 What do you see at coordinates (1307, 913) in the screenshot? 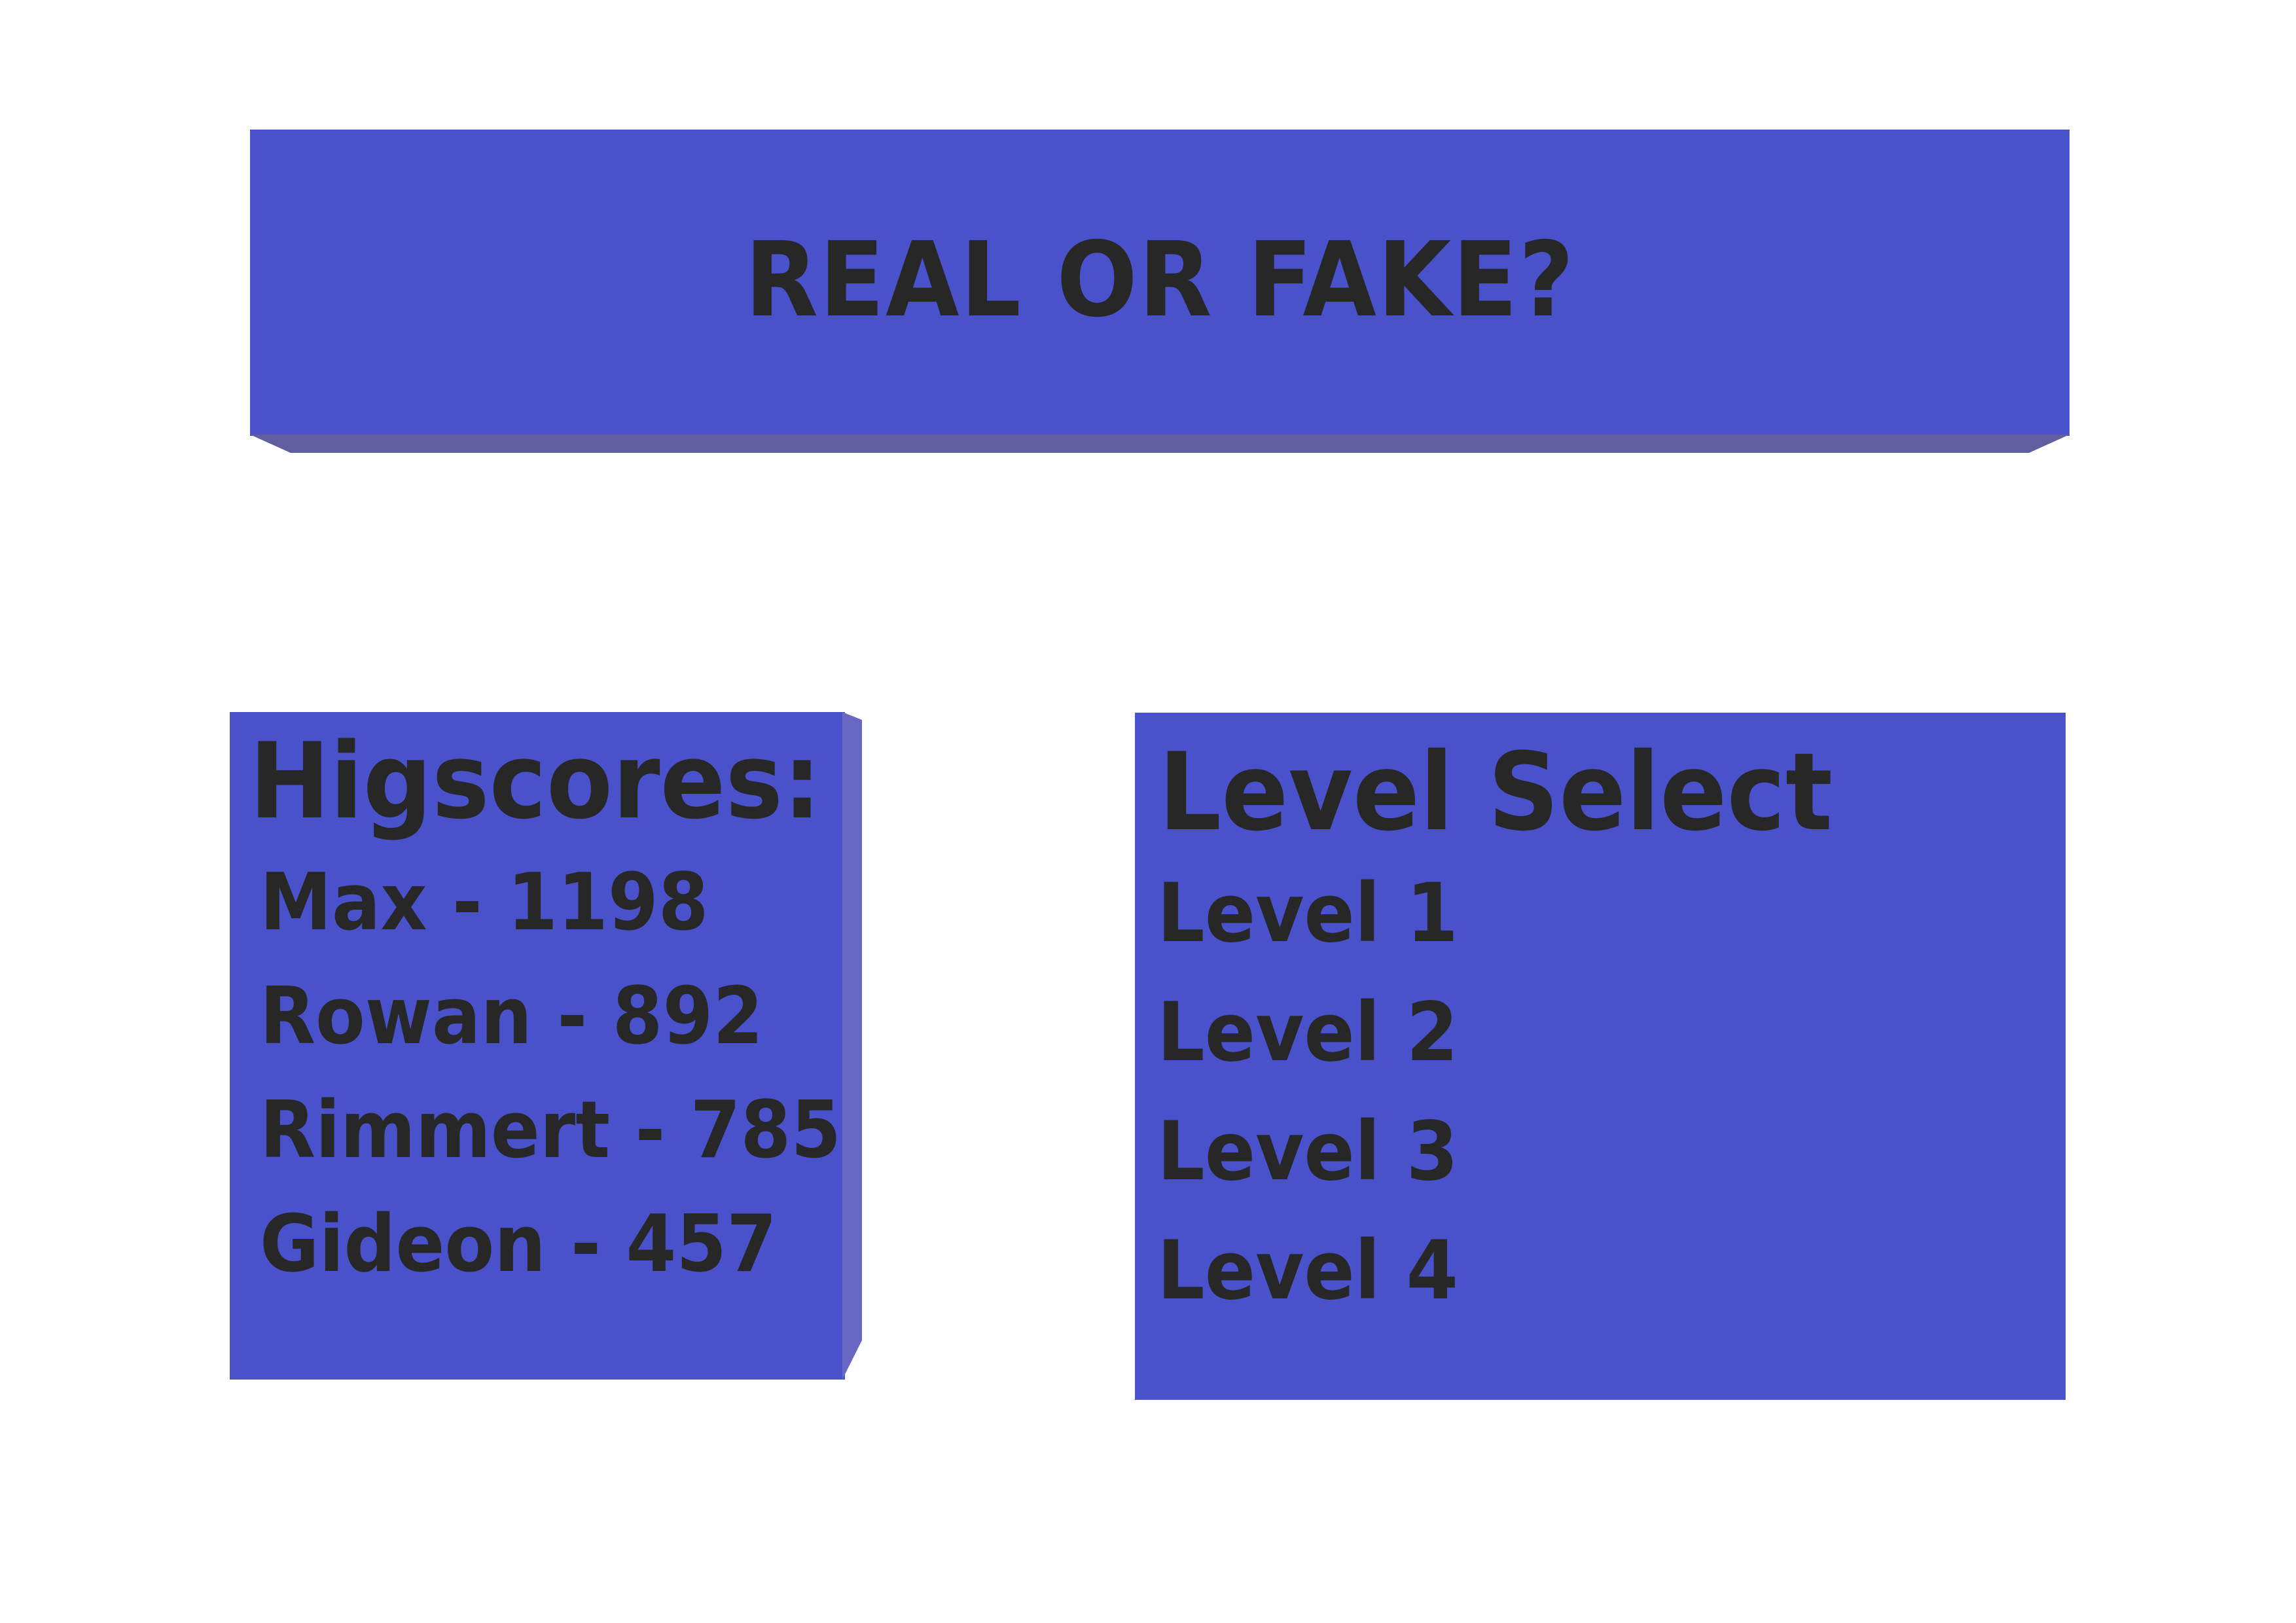
I see `level-1-button: Level 1` at bounding box center [1307, 913].